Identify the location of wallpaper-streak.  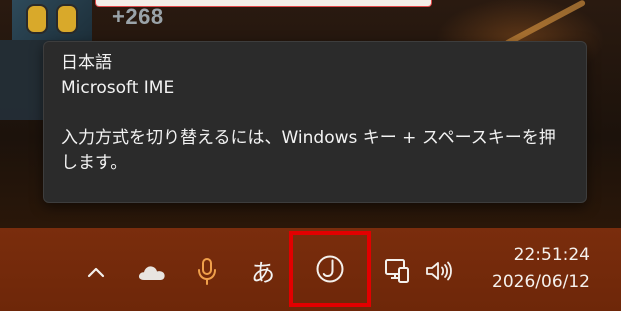
(545, 23).